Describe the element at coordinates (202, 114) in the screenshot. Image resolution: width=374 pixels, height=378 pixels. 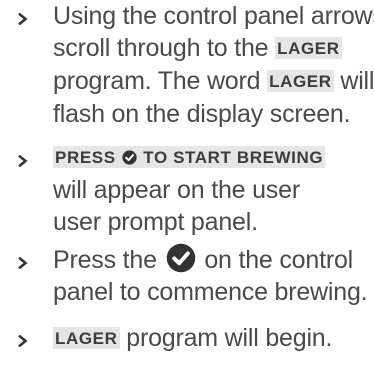
I see `step-line: flash on the display screen.` at that location.